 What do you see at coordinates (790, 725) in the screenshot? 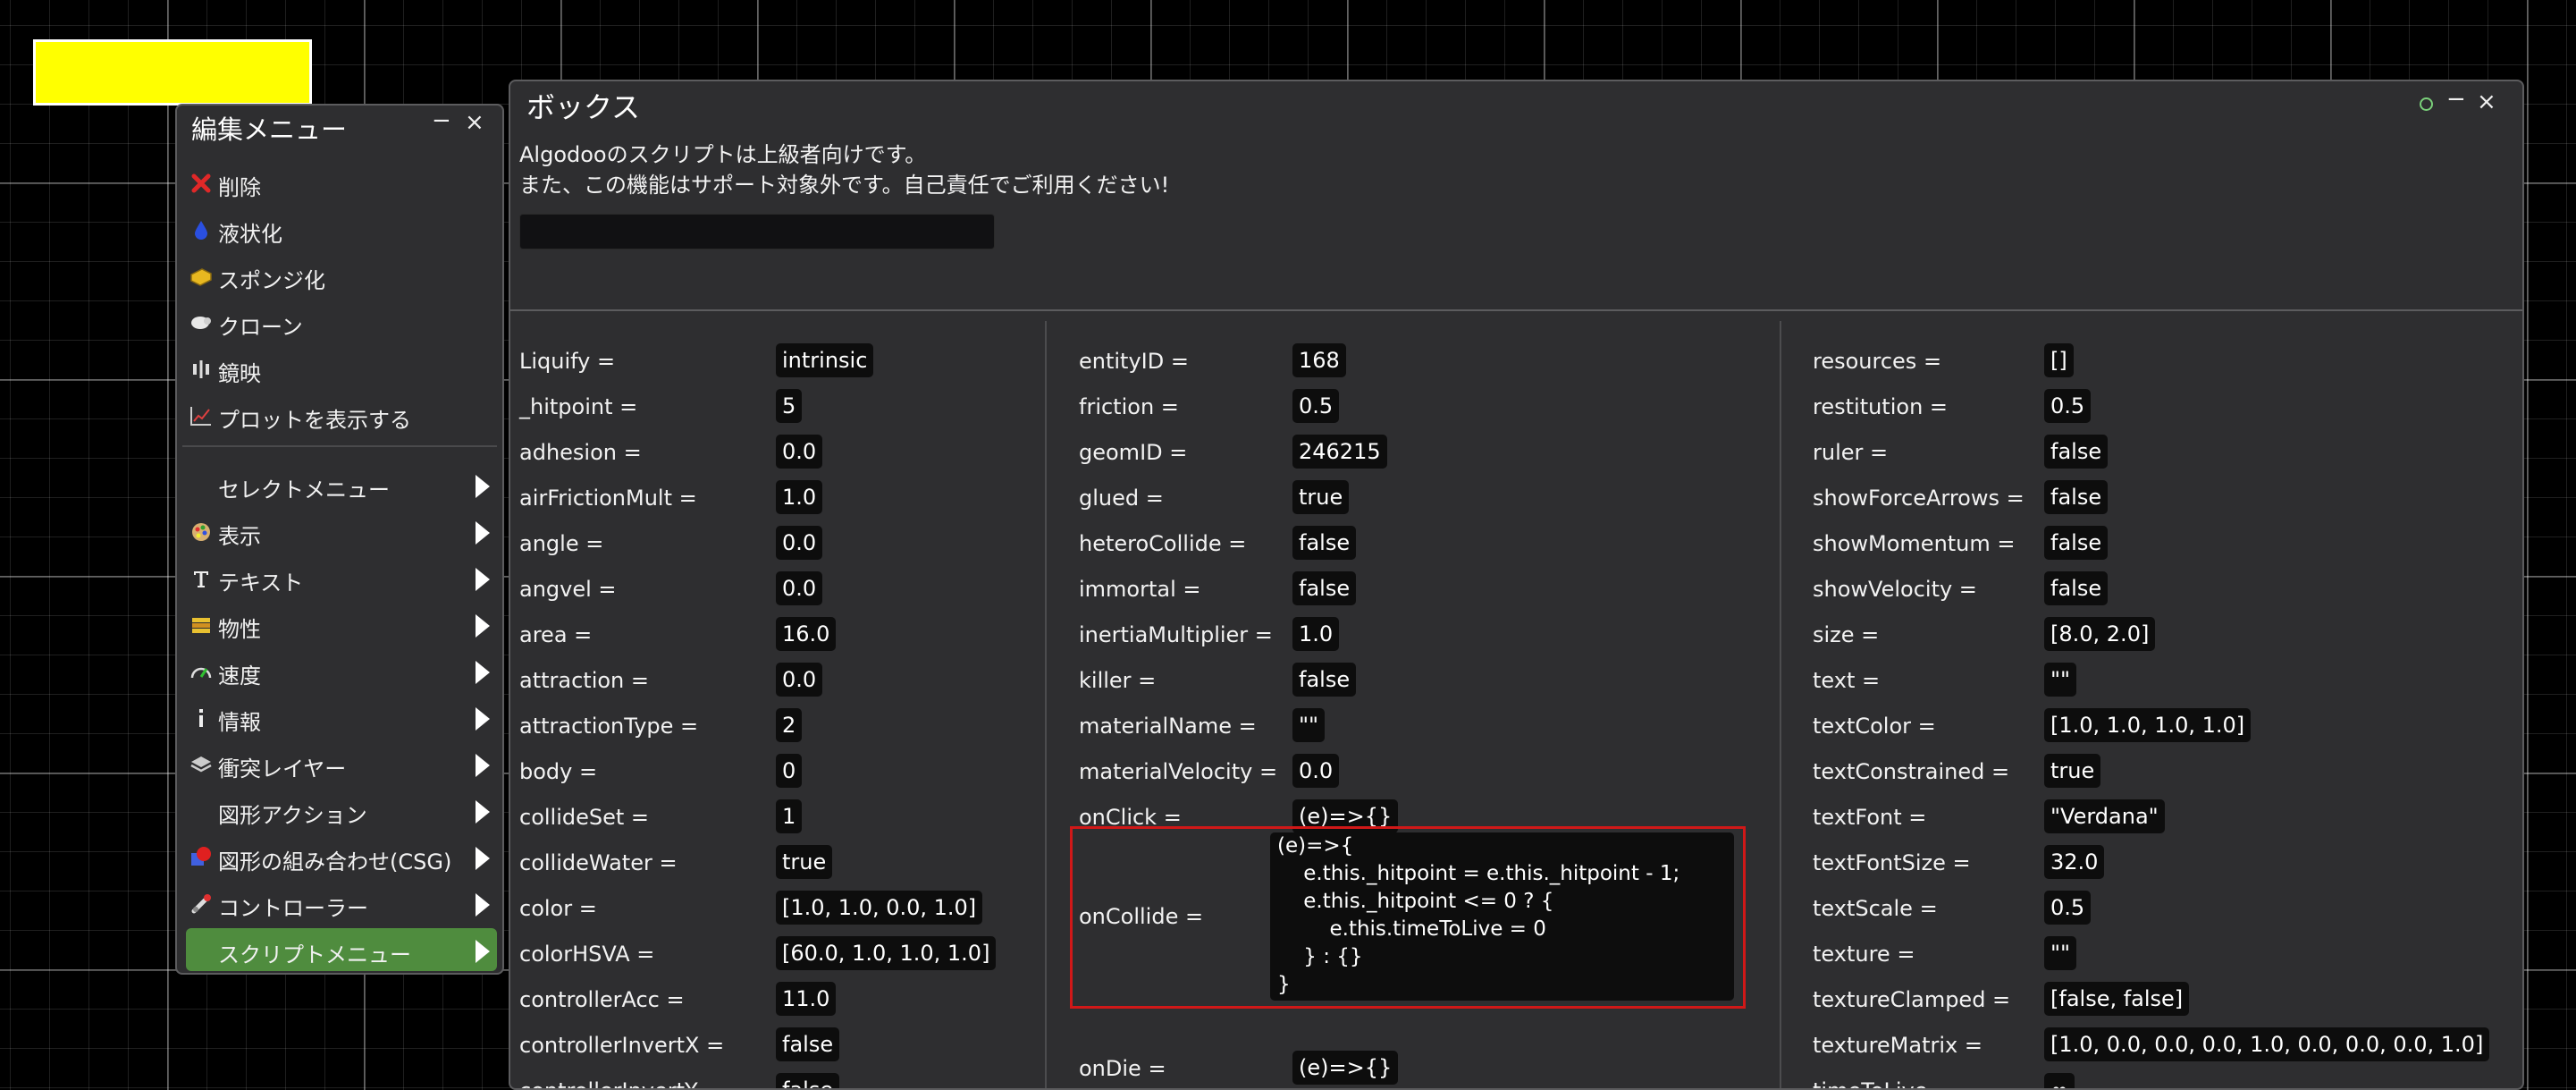
I see `property-value-field: 2` at bounding box center [790, 725].